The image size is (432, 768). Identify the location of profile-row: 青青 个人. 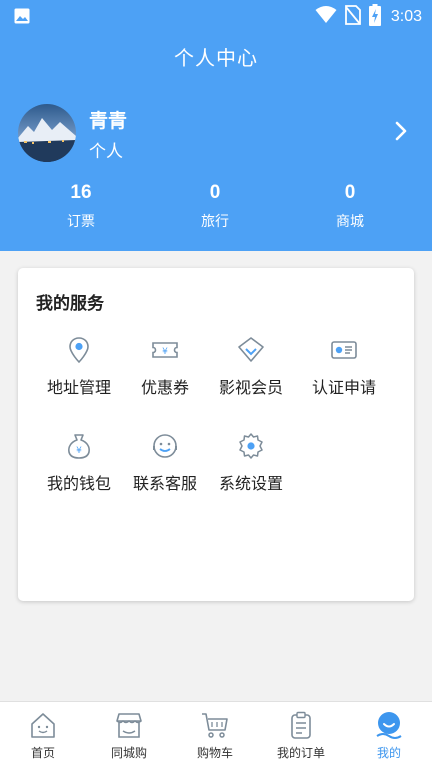
(218, 133).